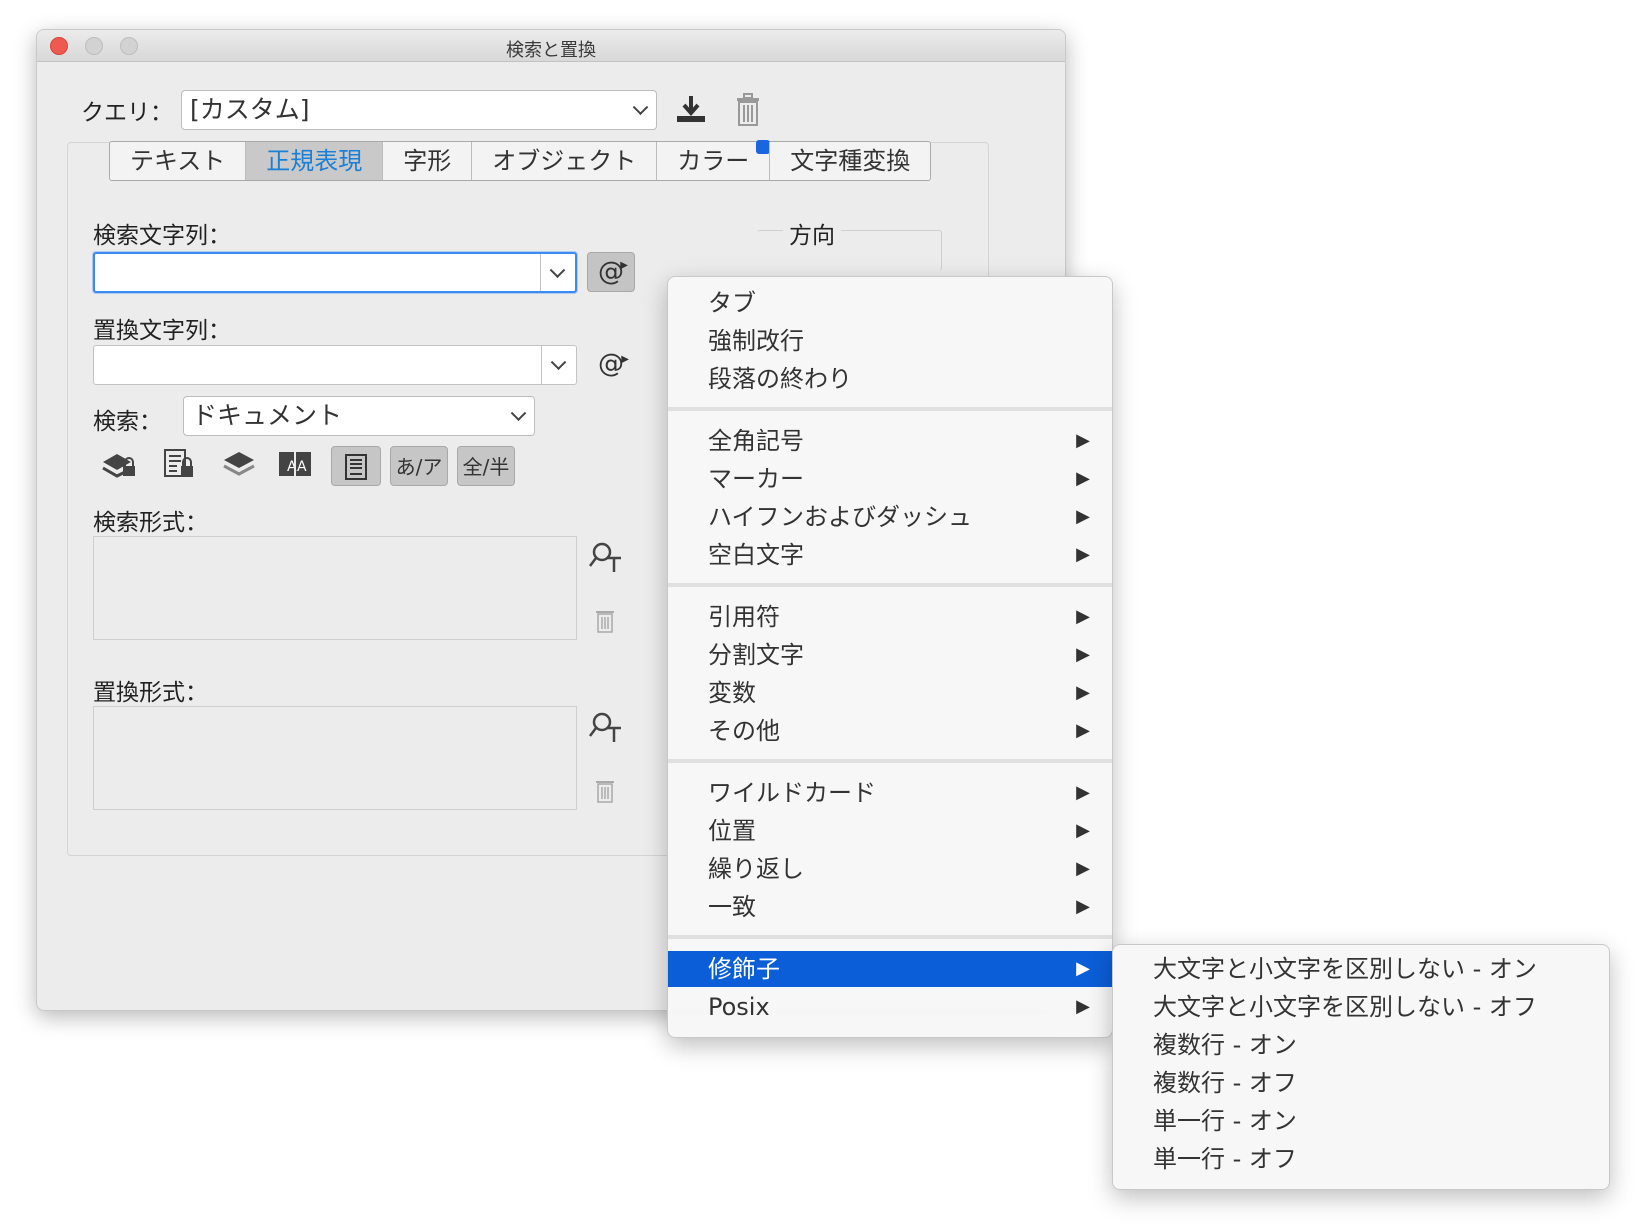 The height and width of the screenshot is (1232, 1644). What do you see at coordinates (812, 233) in the screenshot?
I see `direction-label: 方向` at bounding box center [812, 233].